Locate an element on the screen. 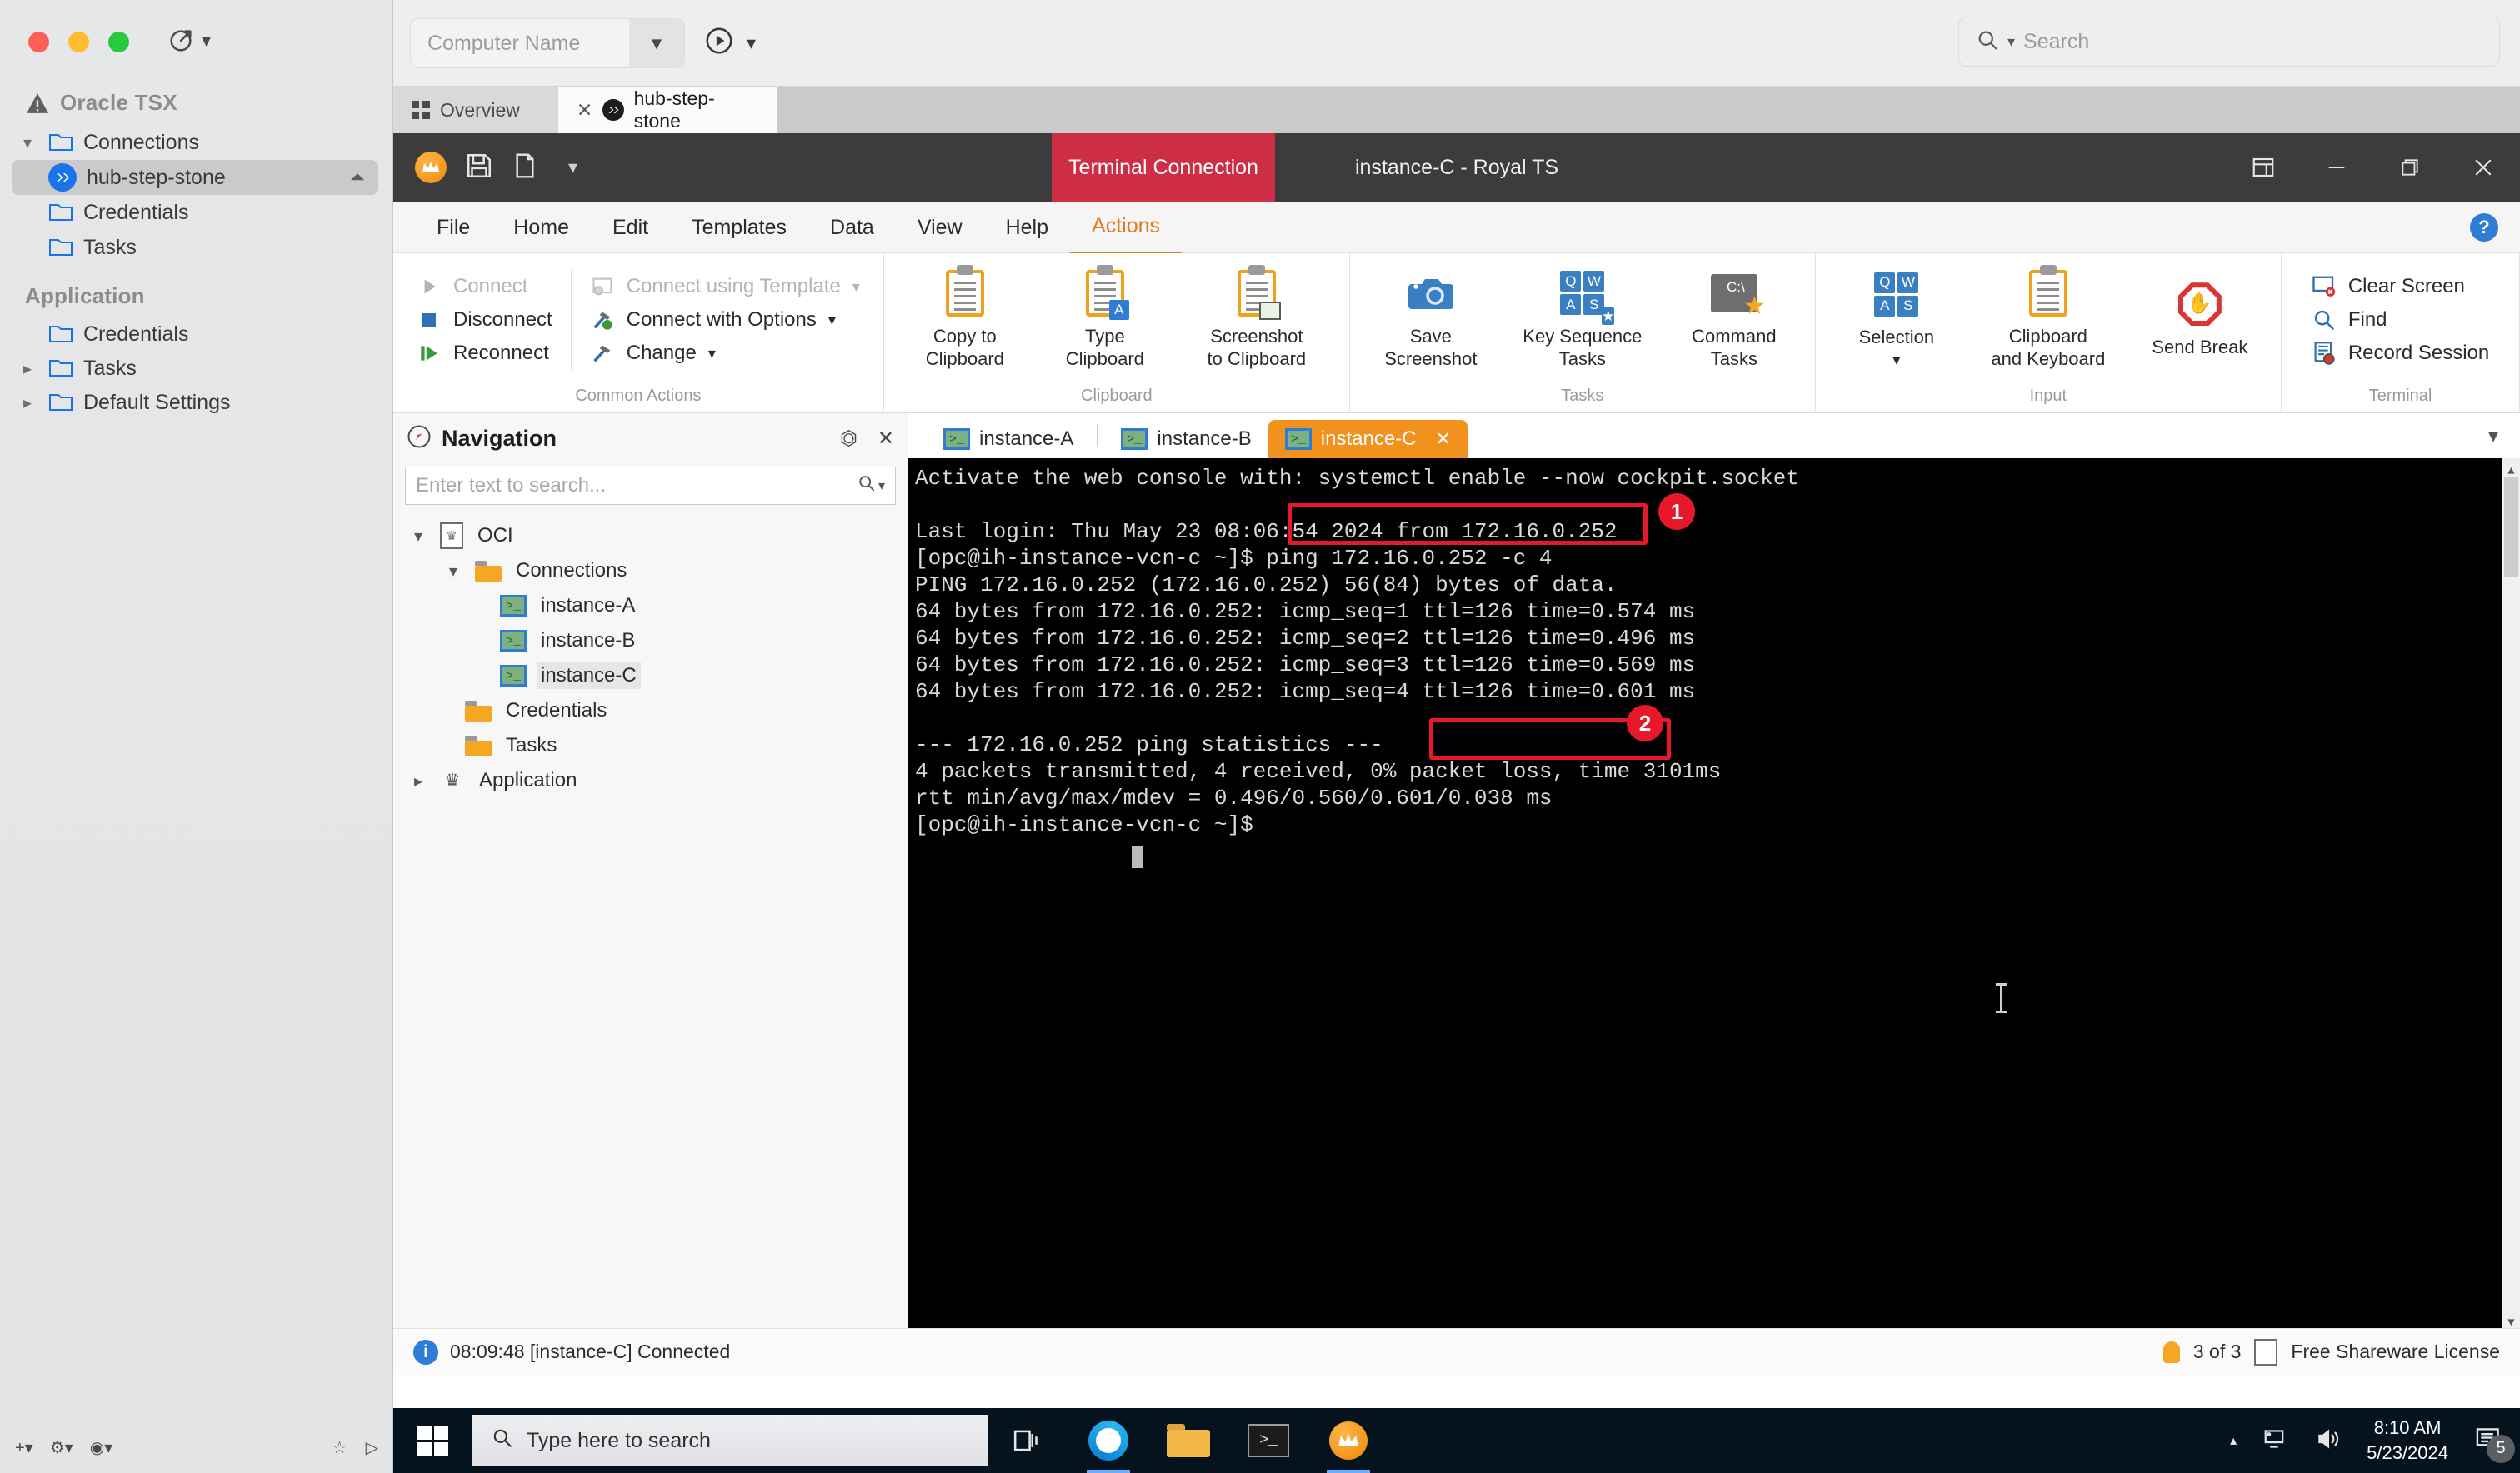 The width and height of the screenshot is (2520, 1473). terminal-tab-instance-a: >_ instance-A is located at coordinates (1009, 439).